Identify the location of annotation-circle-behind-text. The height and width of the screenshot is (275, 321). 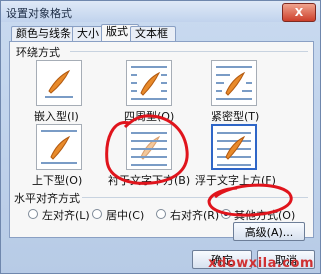
(147, 149).